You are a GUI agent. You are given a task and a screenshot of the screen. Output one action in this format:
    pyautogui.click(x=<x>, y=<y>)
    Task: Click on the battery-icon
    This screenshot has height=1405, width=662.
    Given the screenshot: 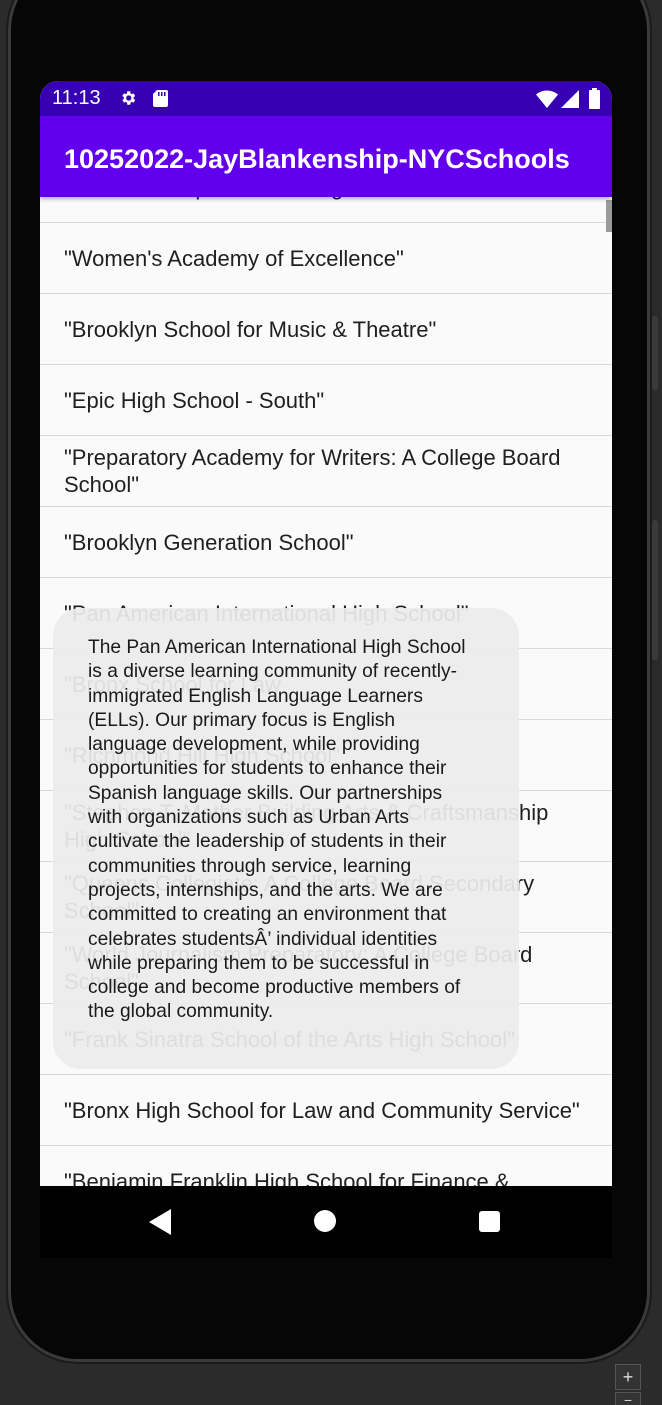 What is the action you would take?
    pyautogui.click(x=594, y=98)
    